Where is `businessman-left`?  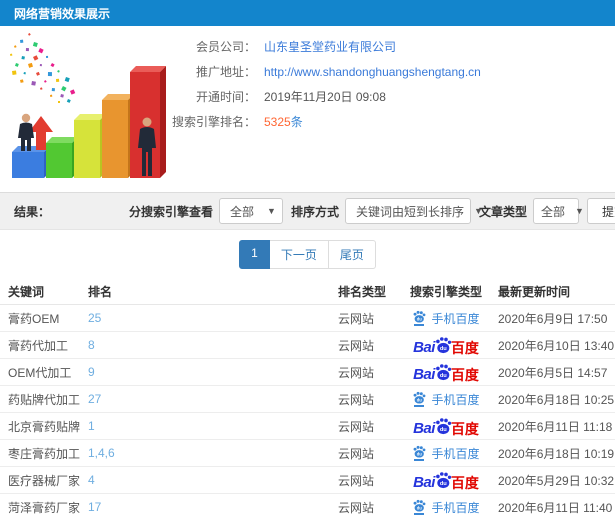
businessman-left is located at coordinates (26, 132).